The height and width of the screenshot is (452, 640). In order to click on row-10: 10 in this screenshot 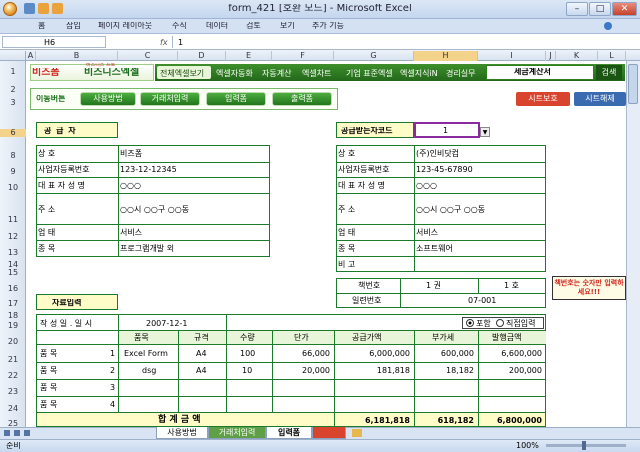, I will do `click(13, 188)`.